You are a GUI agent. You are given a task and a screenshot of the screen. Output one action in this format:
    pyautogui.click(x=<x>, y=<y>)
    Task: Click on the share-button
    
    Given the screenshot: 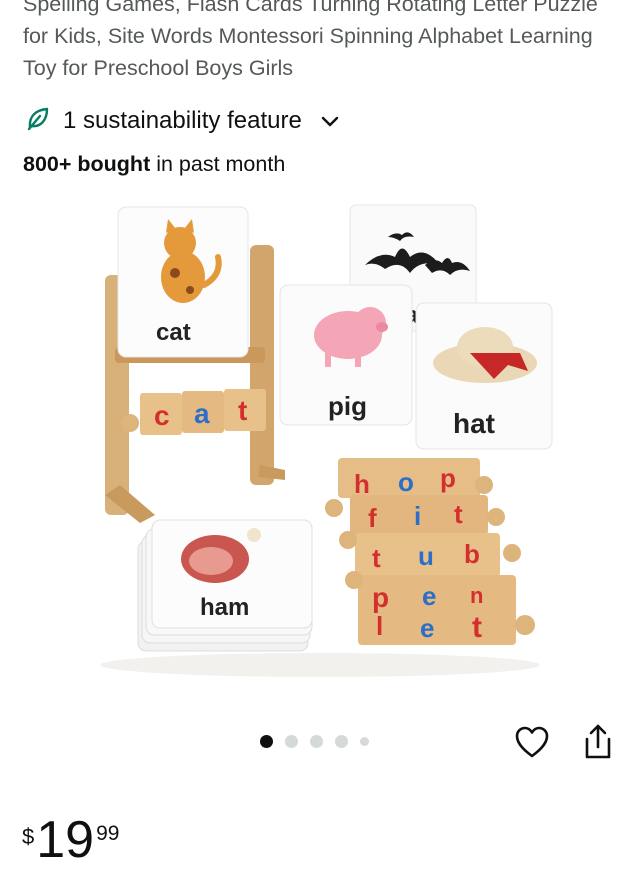 What is the action you would take?
    pyautogui.click(x=598, y=744)
    